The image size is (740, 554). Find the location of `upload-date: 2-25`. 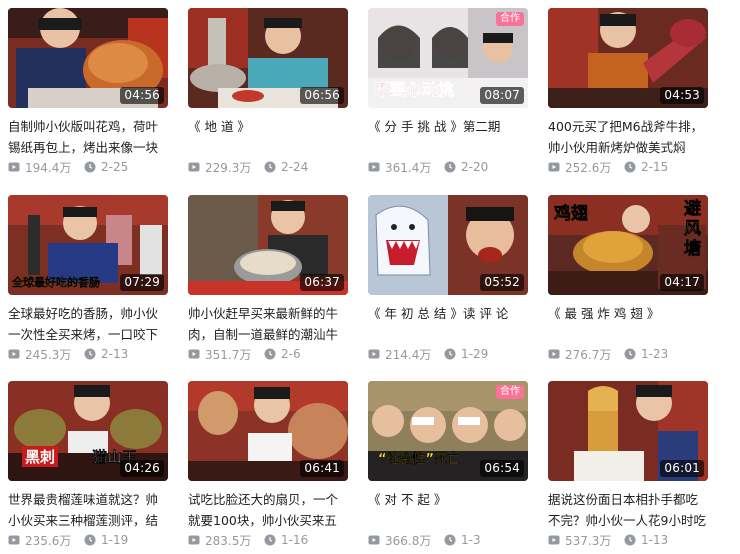

upload-date: 2-25 is located at coordinates (115, 167).